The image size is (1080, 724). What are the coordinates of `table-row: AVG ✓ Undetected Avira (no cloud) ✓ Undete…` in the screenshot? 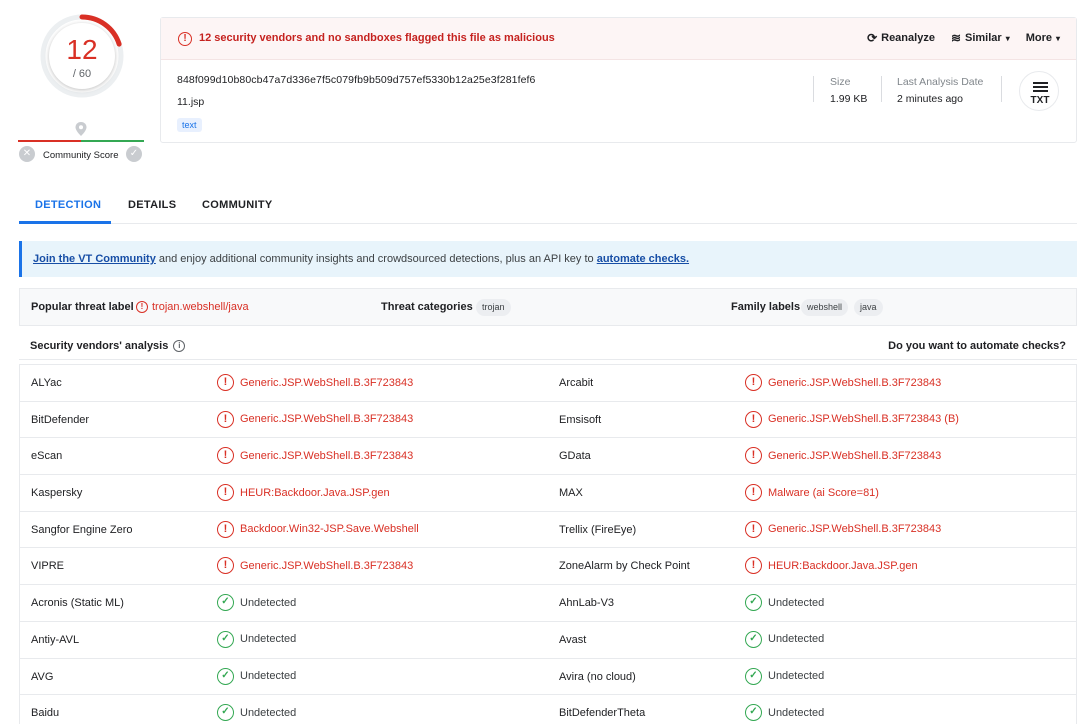 It's located at (548, 677).